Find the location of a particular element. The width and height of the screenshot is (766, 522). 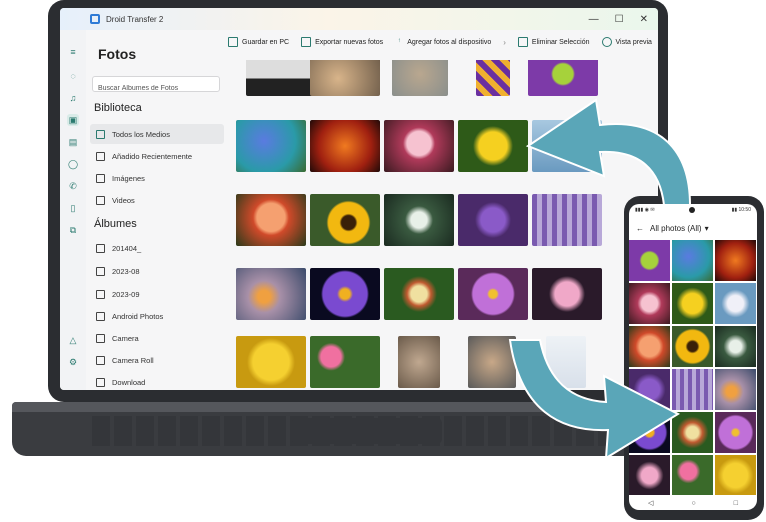

app-title: Droid Transfer 2 is located at coordinates (135, 19).